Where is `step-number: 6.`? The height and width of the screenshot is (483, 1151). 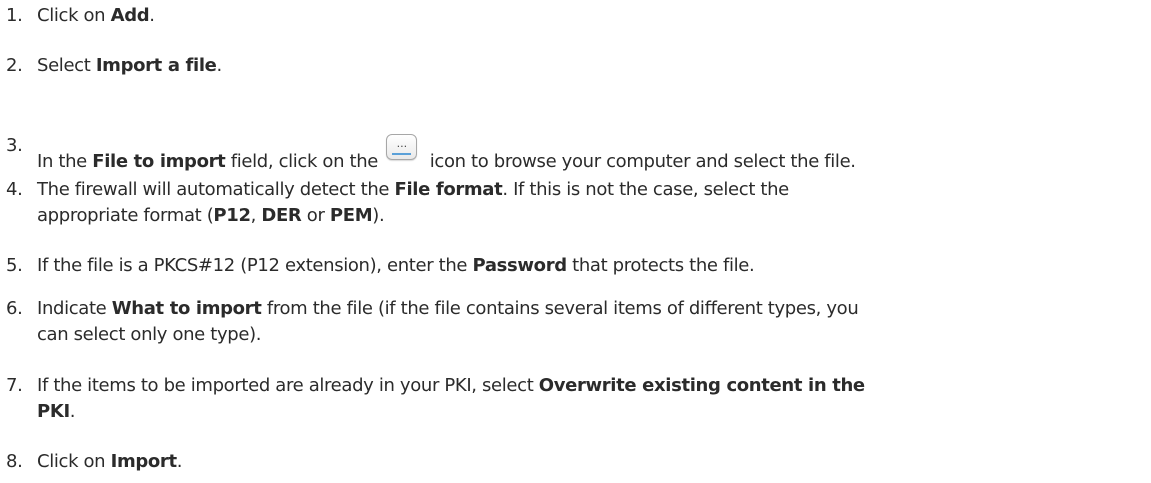 step-number: 6. is located at coordinates (14, 308).